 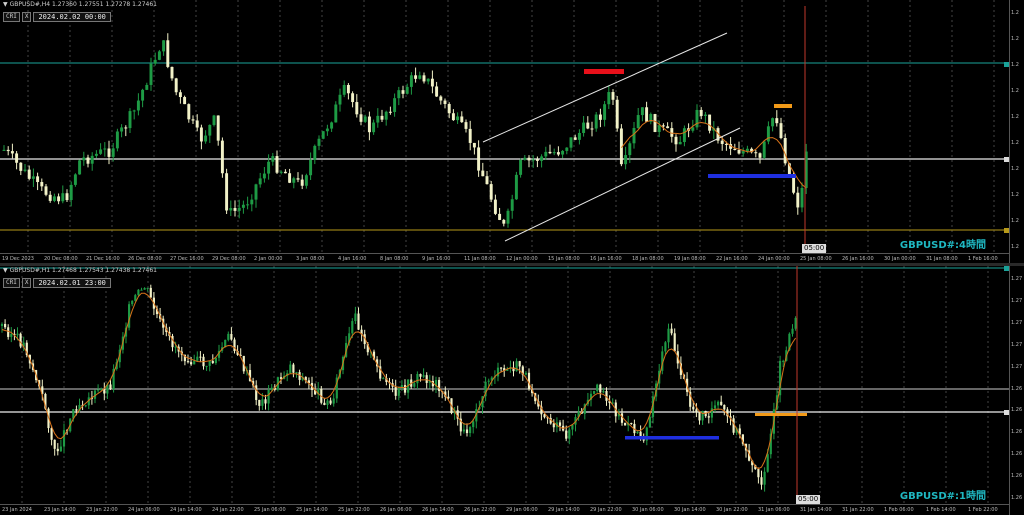 What do you see at coordinates (942, 245) in the screenshot?
I see `h4-watermark: GBPUSD#:4時間` at bounding box center [942, 245].